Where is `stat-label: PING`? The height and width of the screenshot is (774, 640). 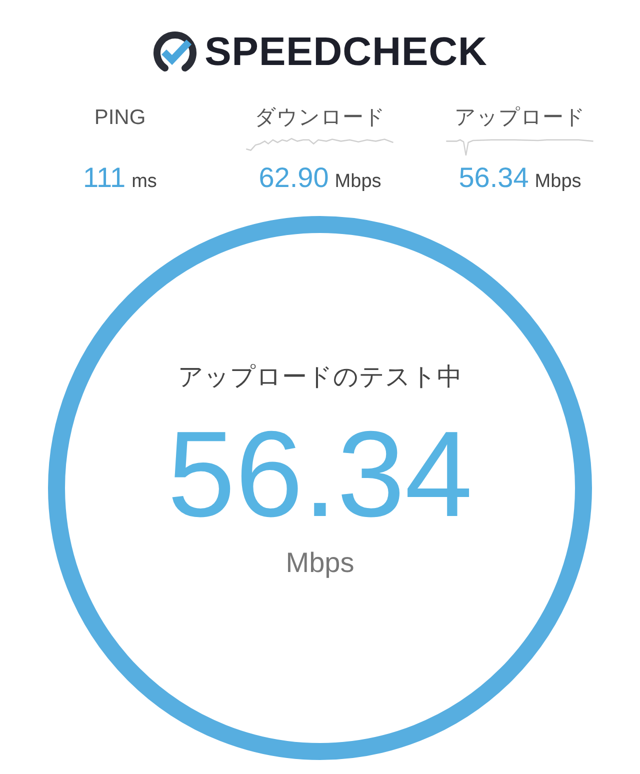 stat-label: PING is located at coordinates (120, 118).